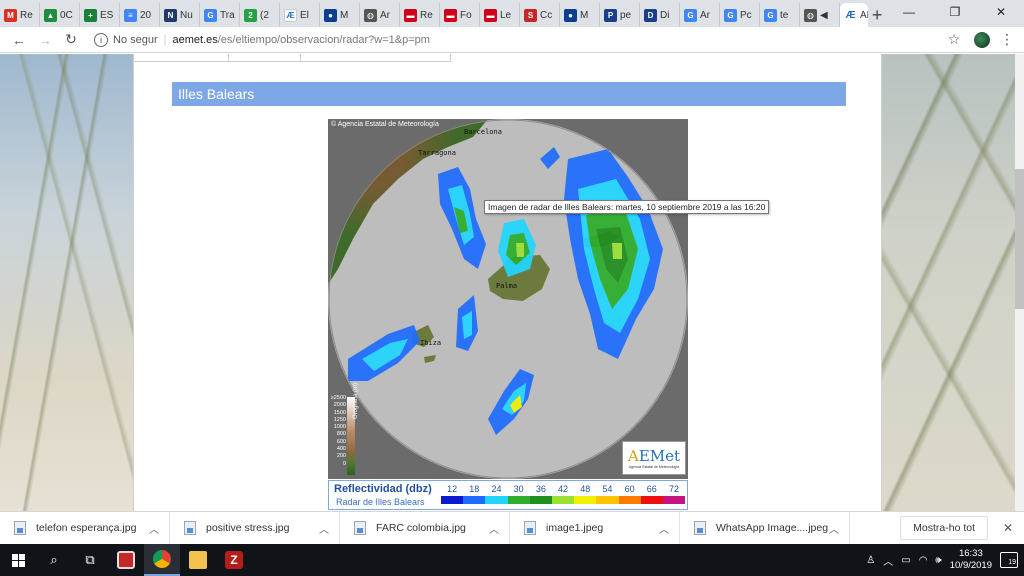  I want to click on tab-12: ▬ Le, so click(500, 15).